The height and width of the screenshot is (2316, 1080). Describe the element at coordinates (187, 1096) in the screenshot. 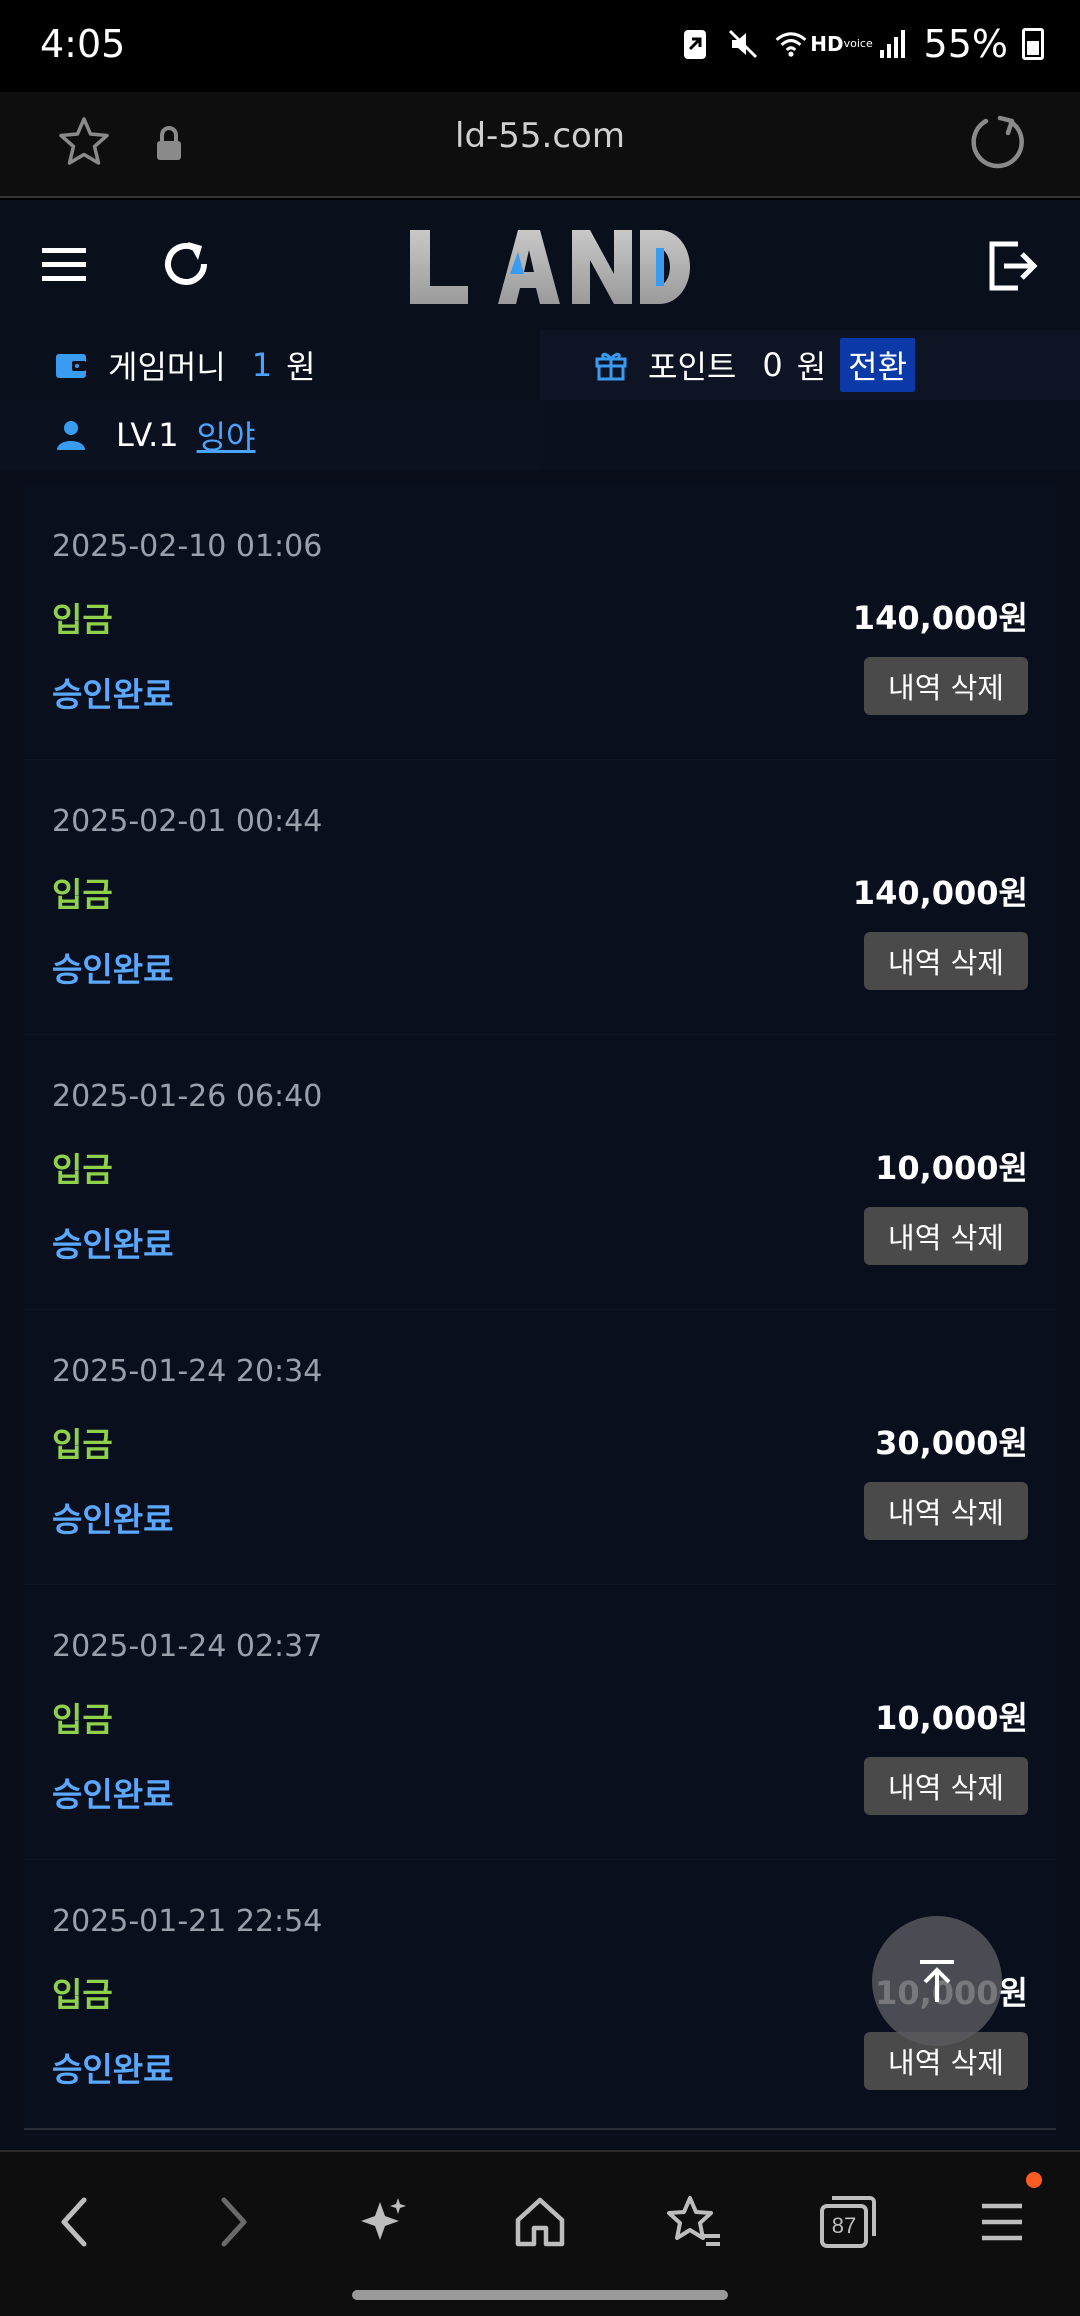

I see `transaction-date: 2025-01-26 06:40` at that location.